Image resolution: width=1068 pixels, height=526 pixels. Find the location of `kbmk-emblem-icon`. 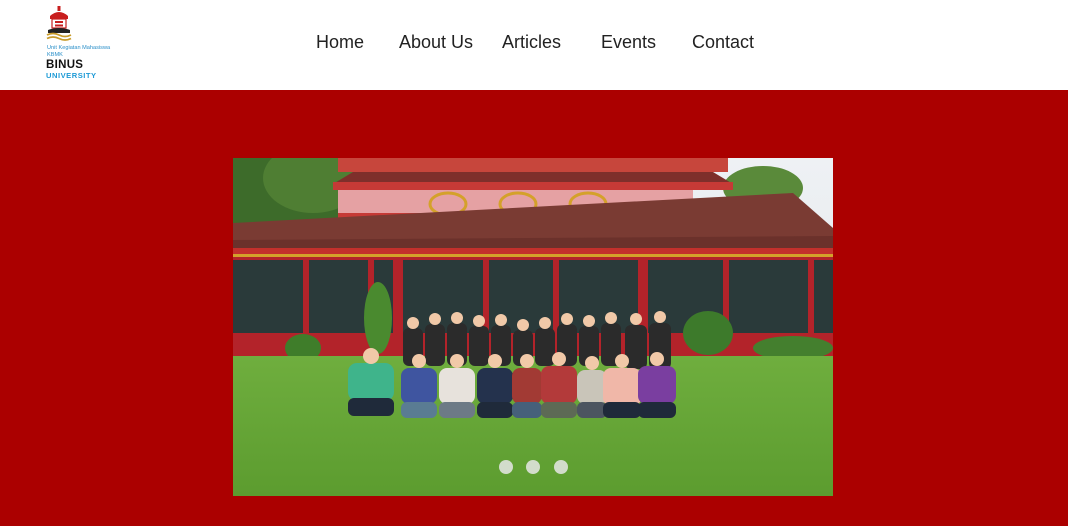

kbmk-emblem-icon is located at coordinates (59, 23).